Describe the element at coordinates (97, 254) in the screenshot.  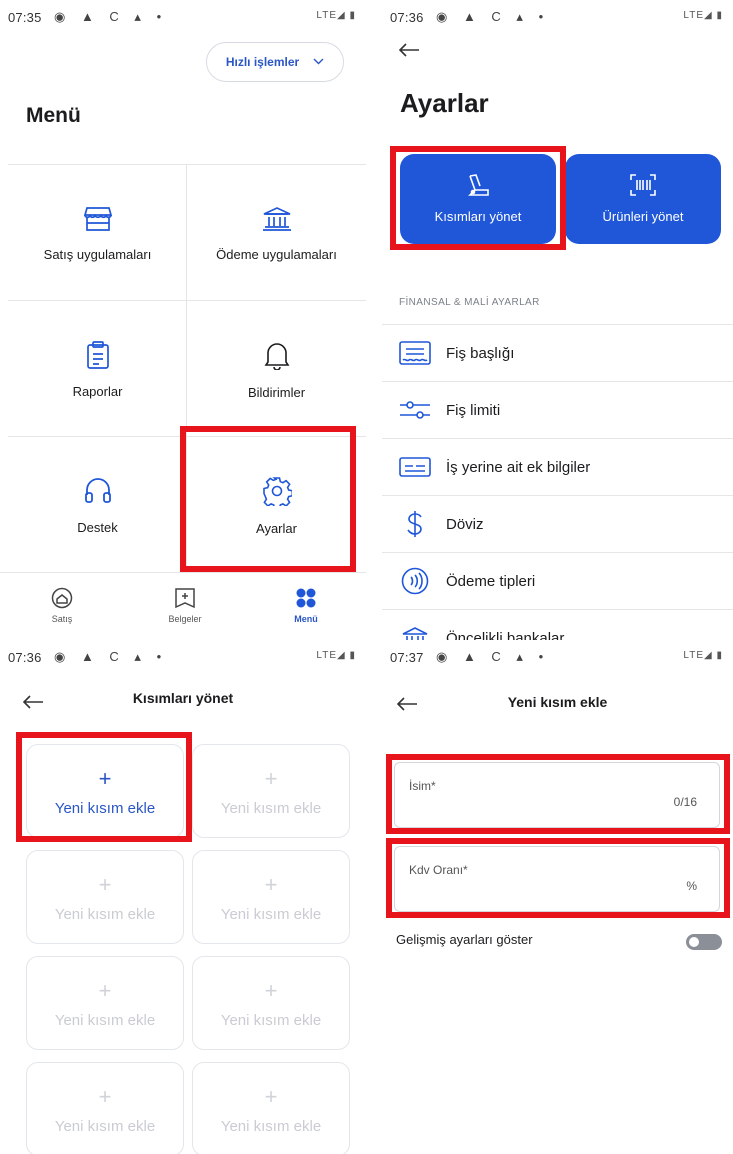
I see `menu-tile-label: Satış uygulamaları` at that location.